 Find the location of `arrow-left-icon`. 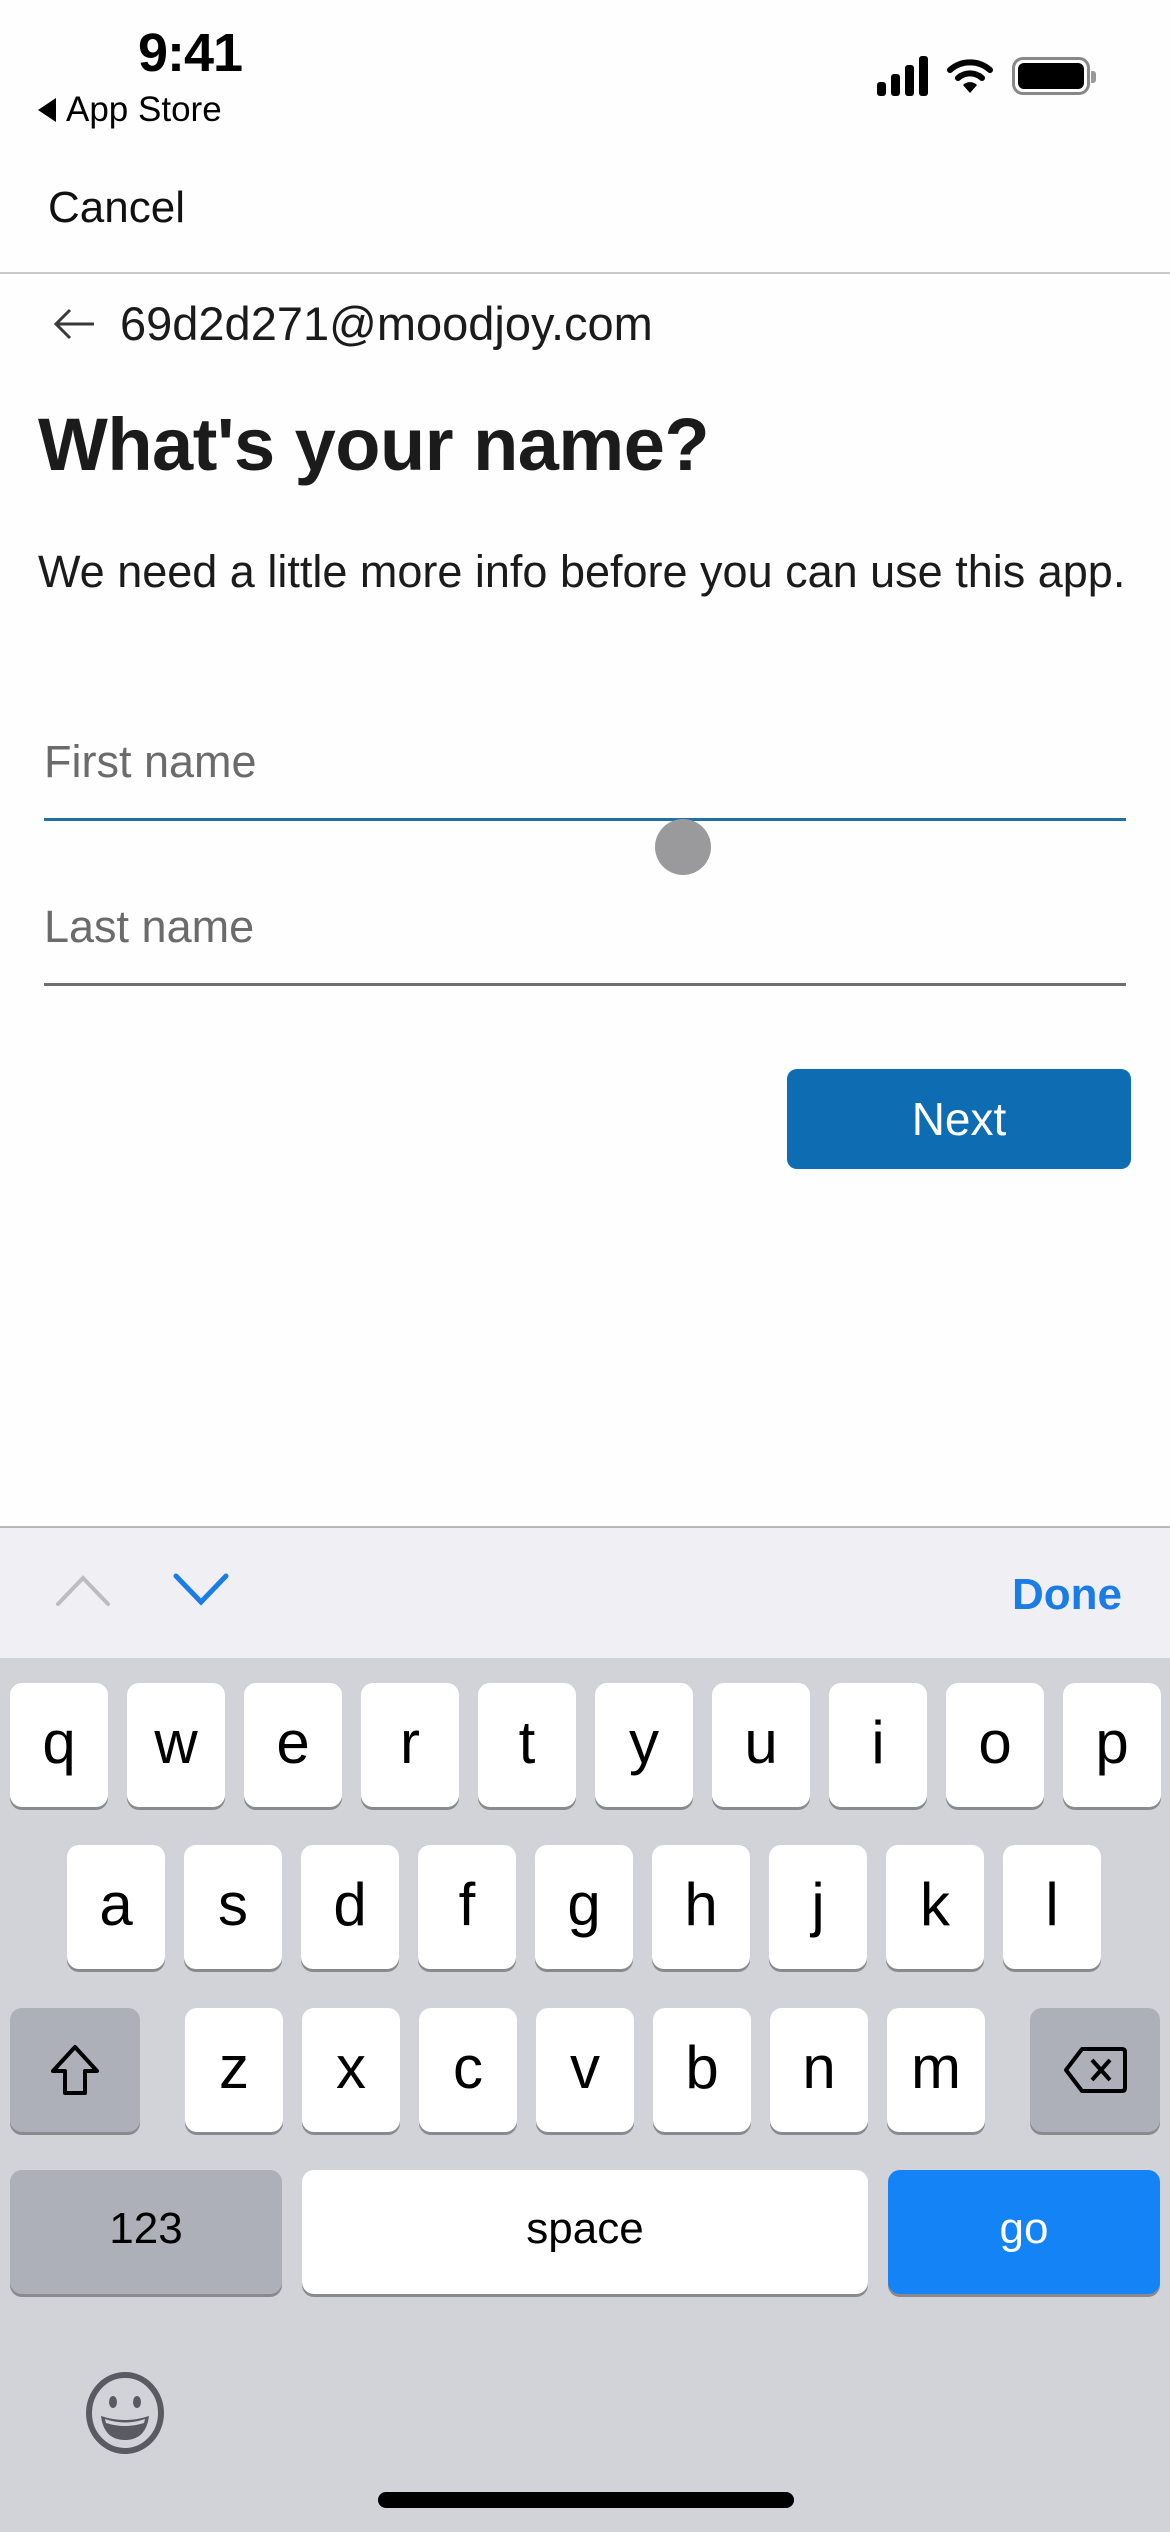

arrow-left-icon is located at coordinates (74, 324).